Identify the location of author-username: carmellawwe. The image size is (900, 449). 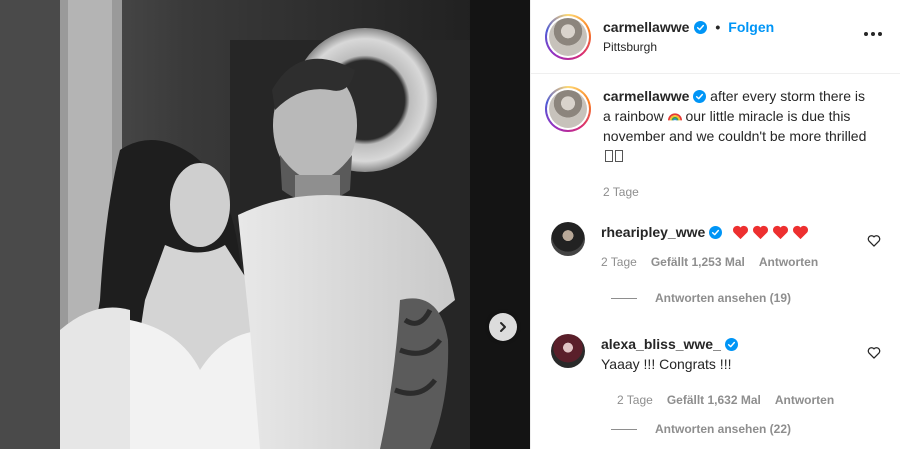
(646, 27).